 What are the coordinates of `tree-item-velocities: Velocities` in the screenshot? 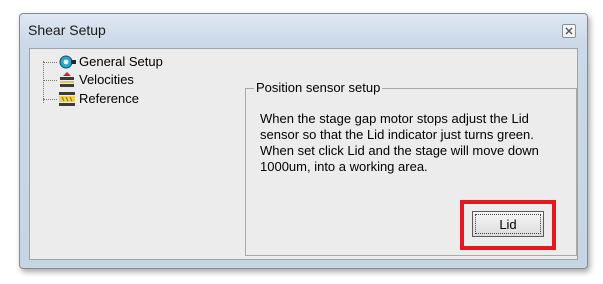 It's located at (88, 80).